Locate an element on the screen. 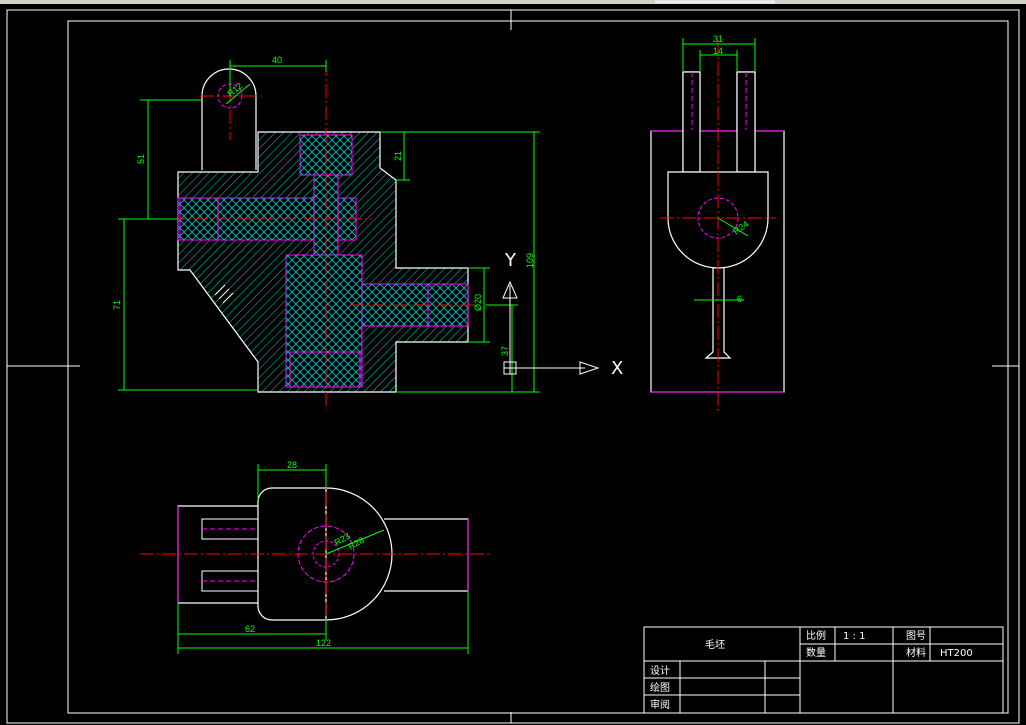 Image resolution: width=1026 pixels, height=725 pixels. material-value: HT200 is located at coordinates (956, 653).